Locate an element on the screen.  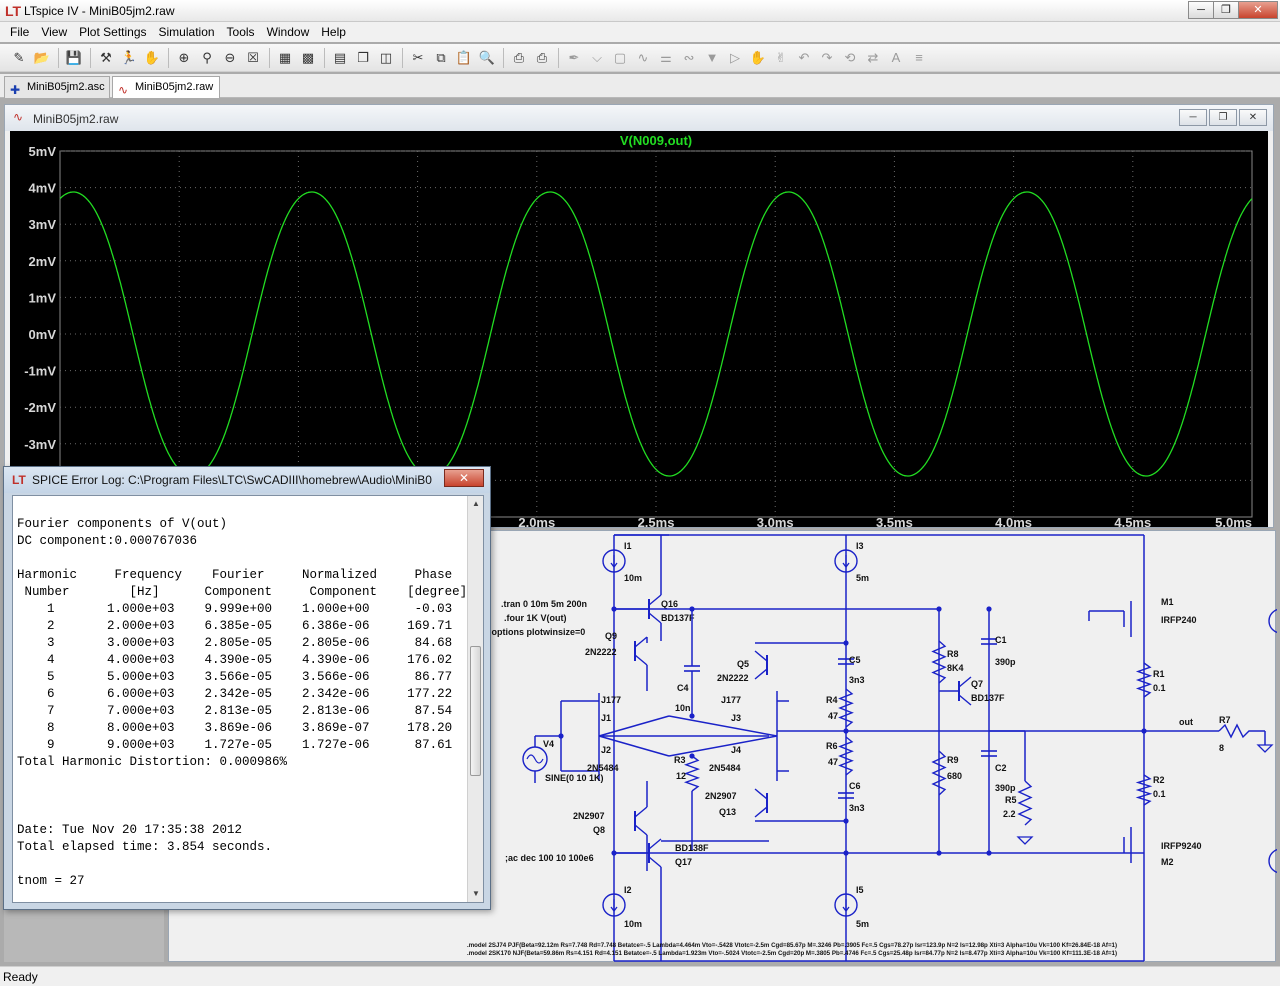
run-icon: 🏃 is located at coordinates (129, 58).